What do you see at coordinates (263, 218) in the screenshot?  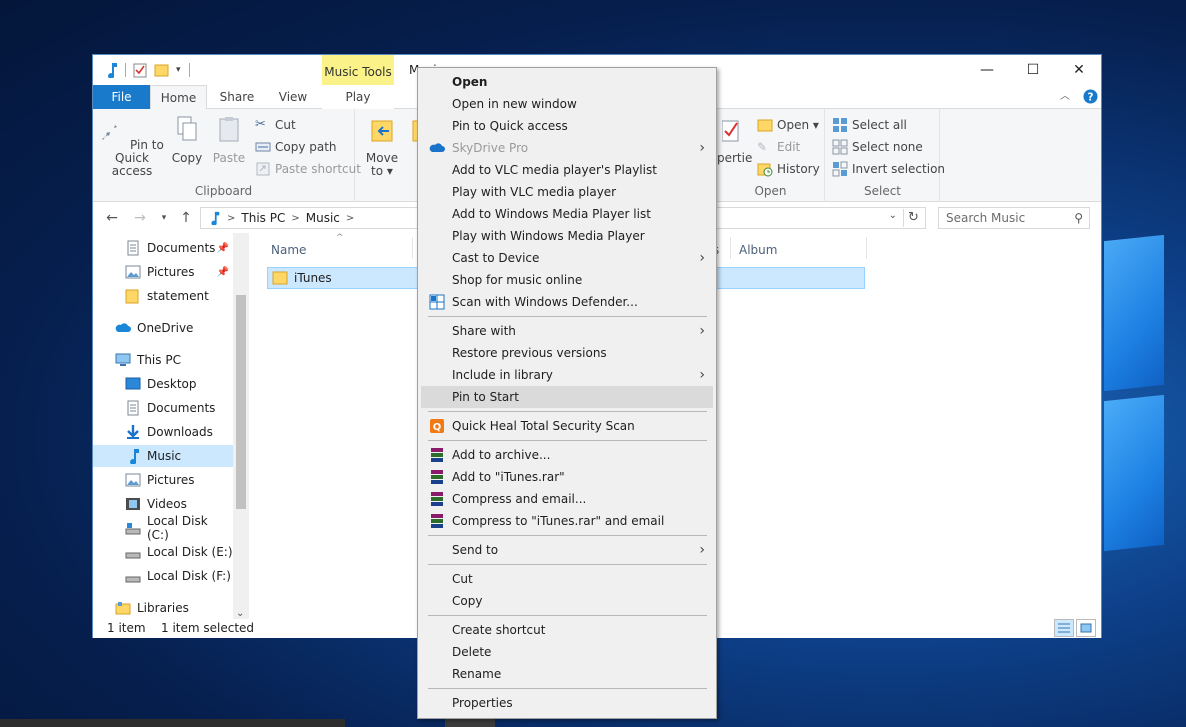 I see `breadcrumb-this-pc: This PC` at bounding box center [263, 218].